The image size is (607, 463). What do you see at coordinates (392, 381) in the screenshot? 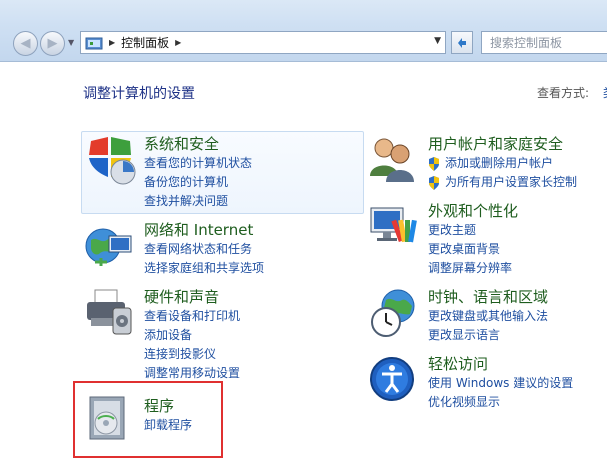
I see `ease-of-access-icon` at bounding box center [392, 381].